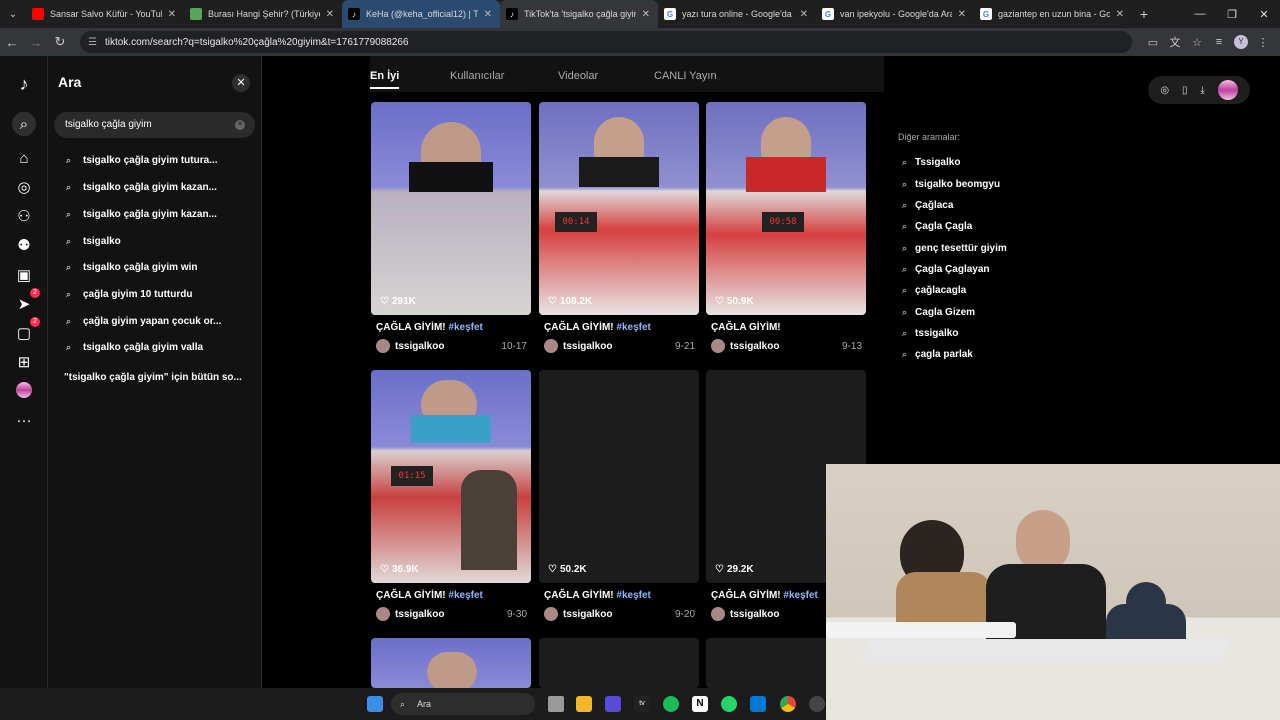 The width and height of the screenshot is (1280, 720). Describe the element at coordinates (1264, 14) in the screenshot. I see `close-window-icon: ✕` at that location.